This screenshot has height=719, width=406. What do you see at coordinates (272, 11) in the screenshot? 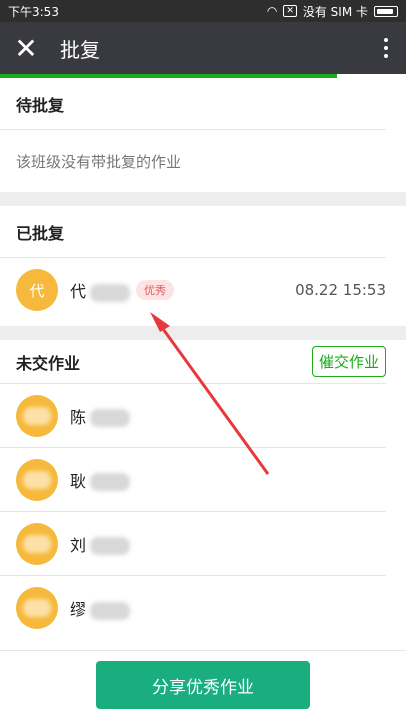
I see `wifi-icon: ◠` at bounding box center [272, 11].